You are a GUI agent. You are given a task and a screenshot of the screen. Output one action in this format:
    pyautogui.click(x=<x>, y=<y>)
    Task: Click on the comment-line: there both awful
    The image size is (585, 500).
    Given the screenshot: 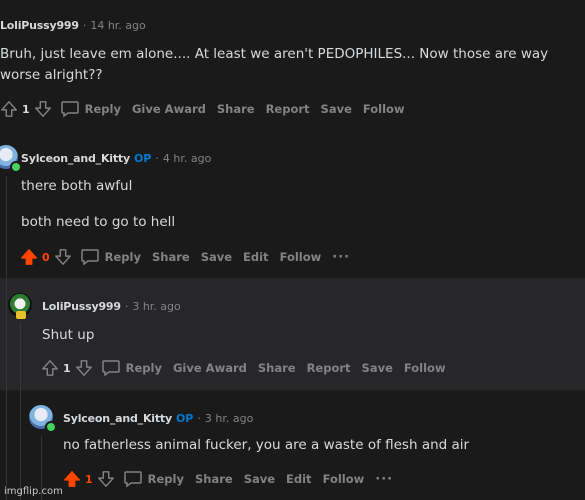 What is the action you would take?
    pyautogui.click(x=77, y=186)
    